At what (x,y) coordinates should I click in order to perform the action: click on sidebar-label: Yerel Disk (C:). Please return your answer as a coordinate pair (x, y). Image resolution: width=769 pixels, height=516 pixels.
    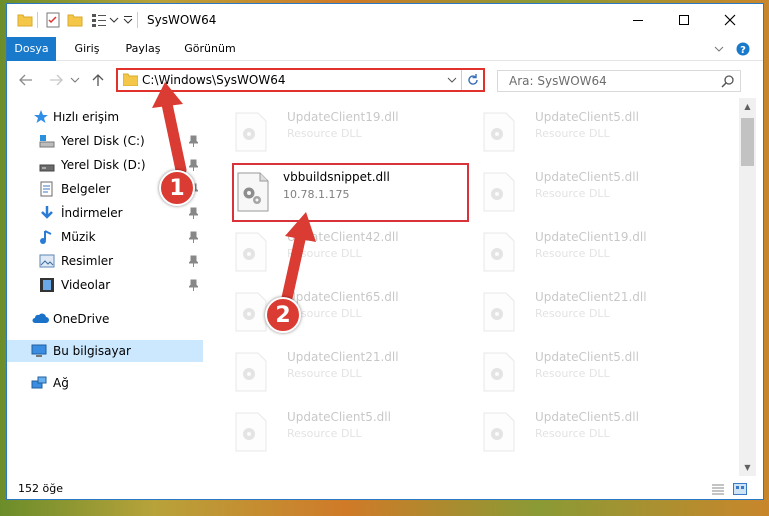
    Looking at the image, I should click on (103, 141).